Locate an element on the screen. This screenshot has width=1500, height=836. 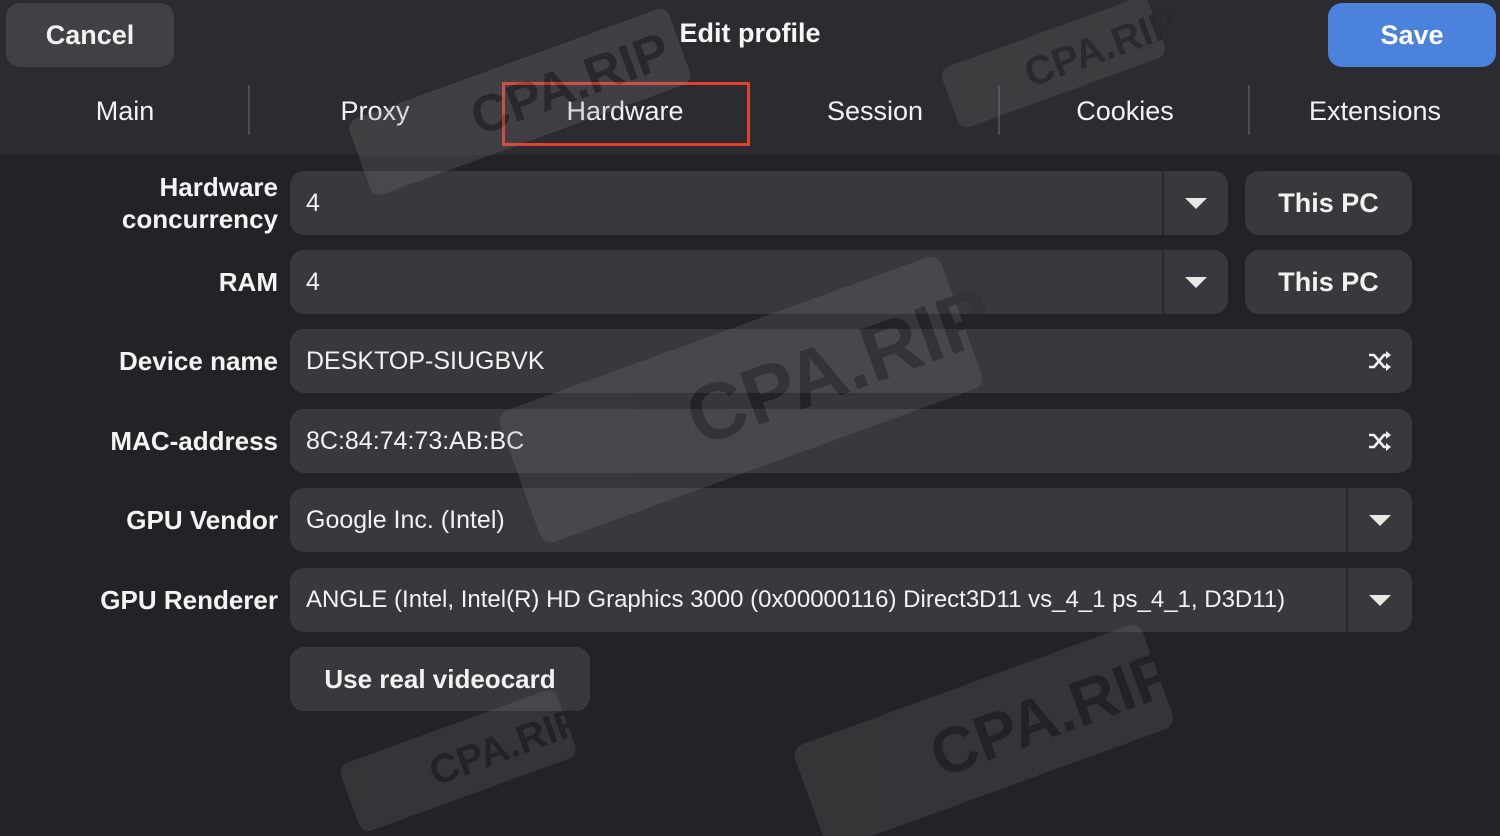
hardware-concurrency-select: 4 is located at coordinates (759, 203).